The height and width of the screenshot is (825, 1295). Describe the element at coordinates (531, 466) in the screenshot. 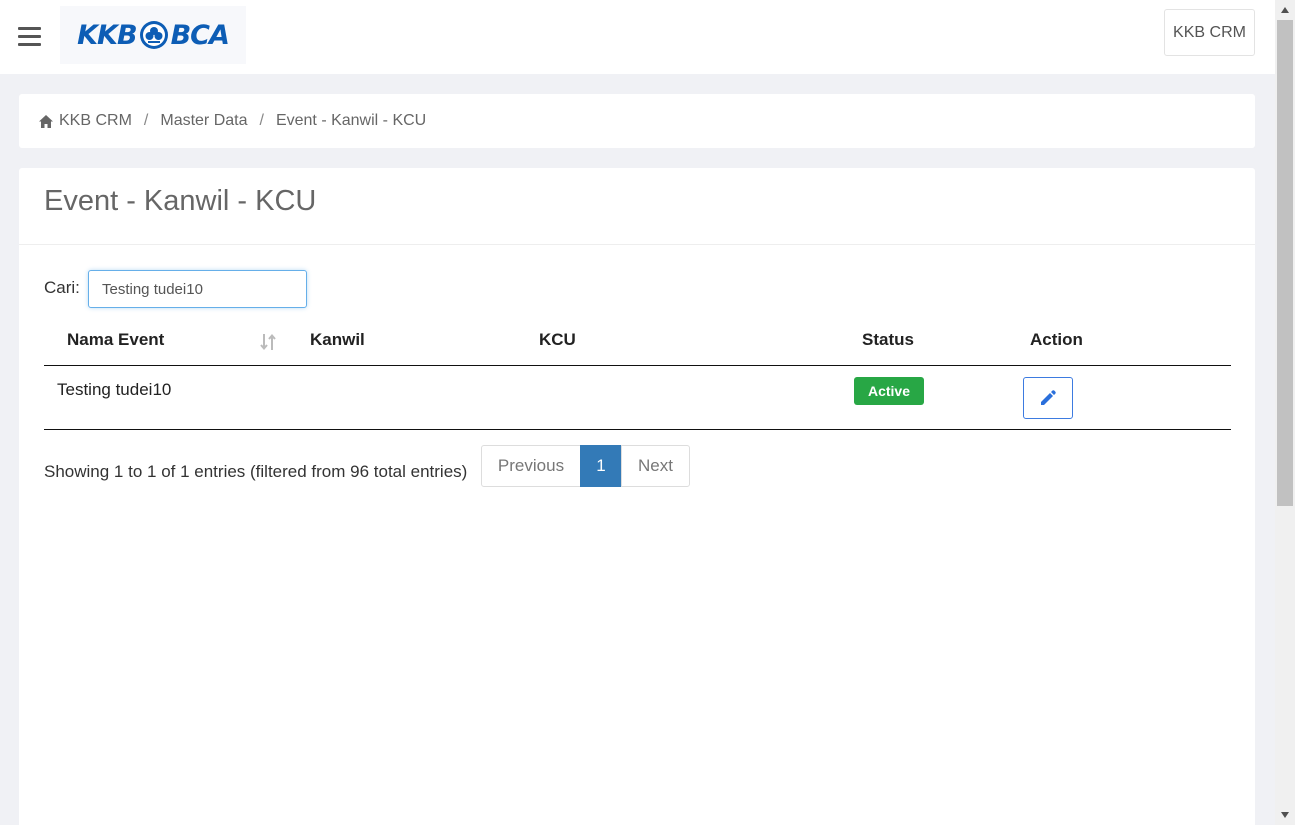

I see `pagination-previous-button: Previous` at that location.